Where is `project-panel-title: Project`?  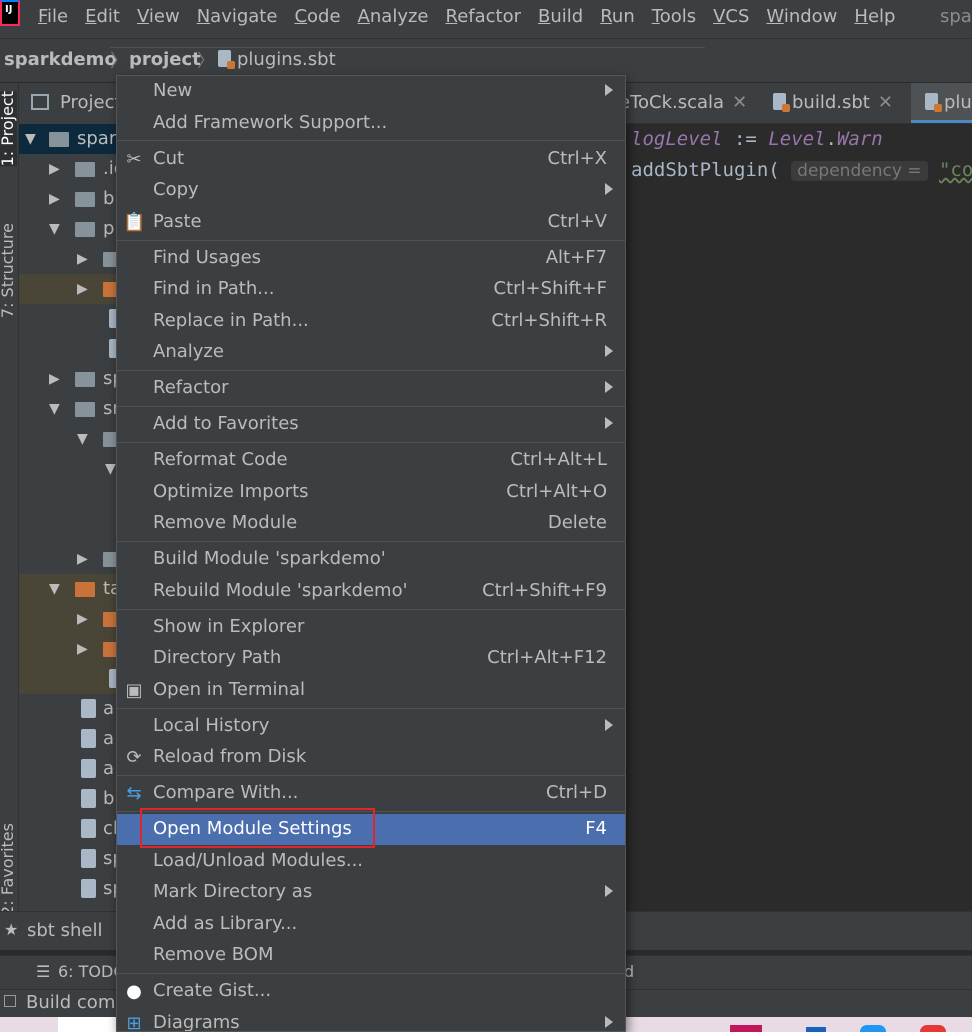
project-panel-title: Project is located at coordinates (89, 102).